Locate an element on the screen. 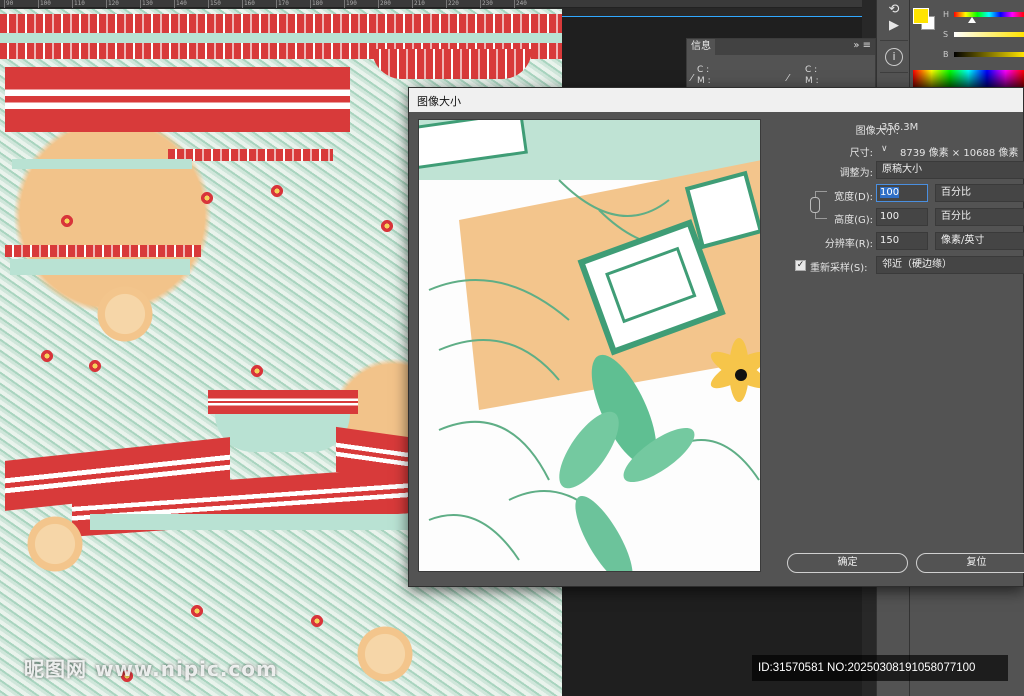  chevron-down-icon: ∨ is located at coordinates (884, 149).